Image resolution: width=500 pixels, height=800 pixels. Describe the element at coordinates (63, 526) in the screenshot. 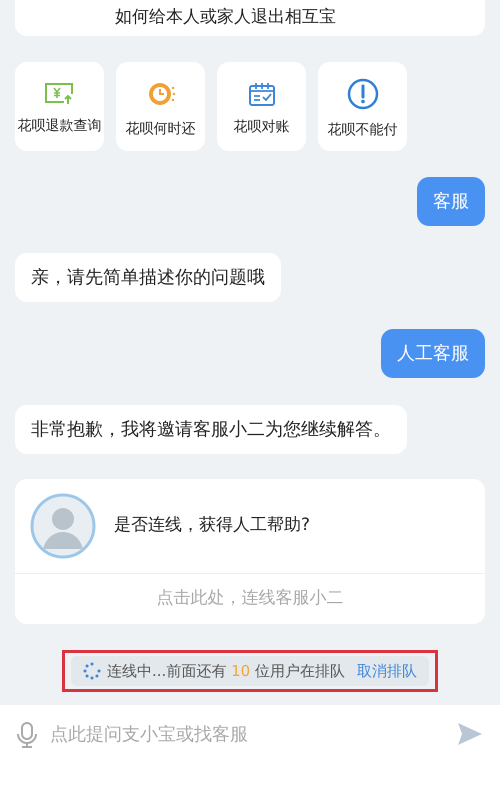

I see `avatar-icon` at that location.